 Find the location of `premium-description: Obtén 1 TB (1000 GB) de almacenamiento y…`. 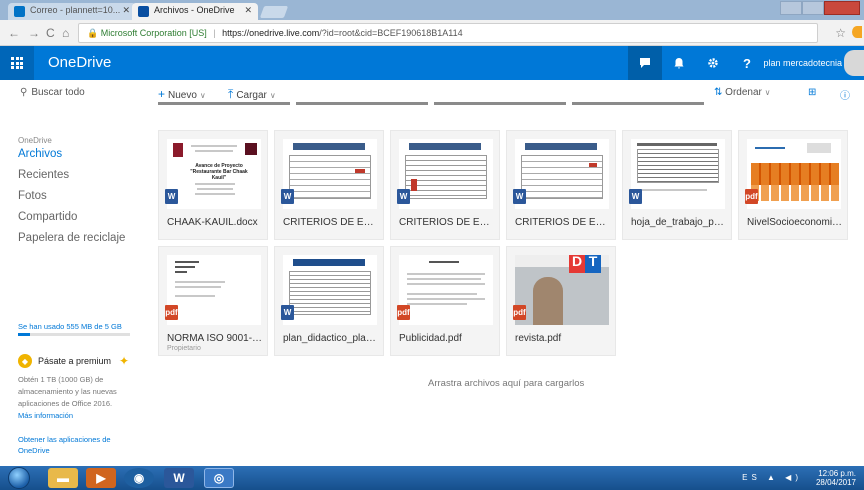

premium-description: Obtén 1 TB (1000 GB) de almacenamiento y… is located at coordinates (75, 398).